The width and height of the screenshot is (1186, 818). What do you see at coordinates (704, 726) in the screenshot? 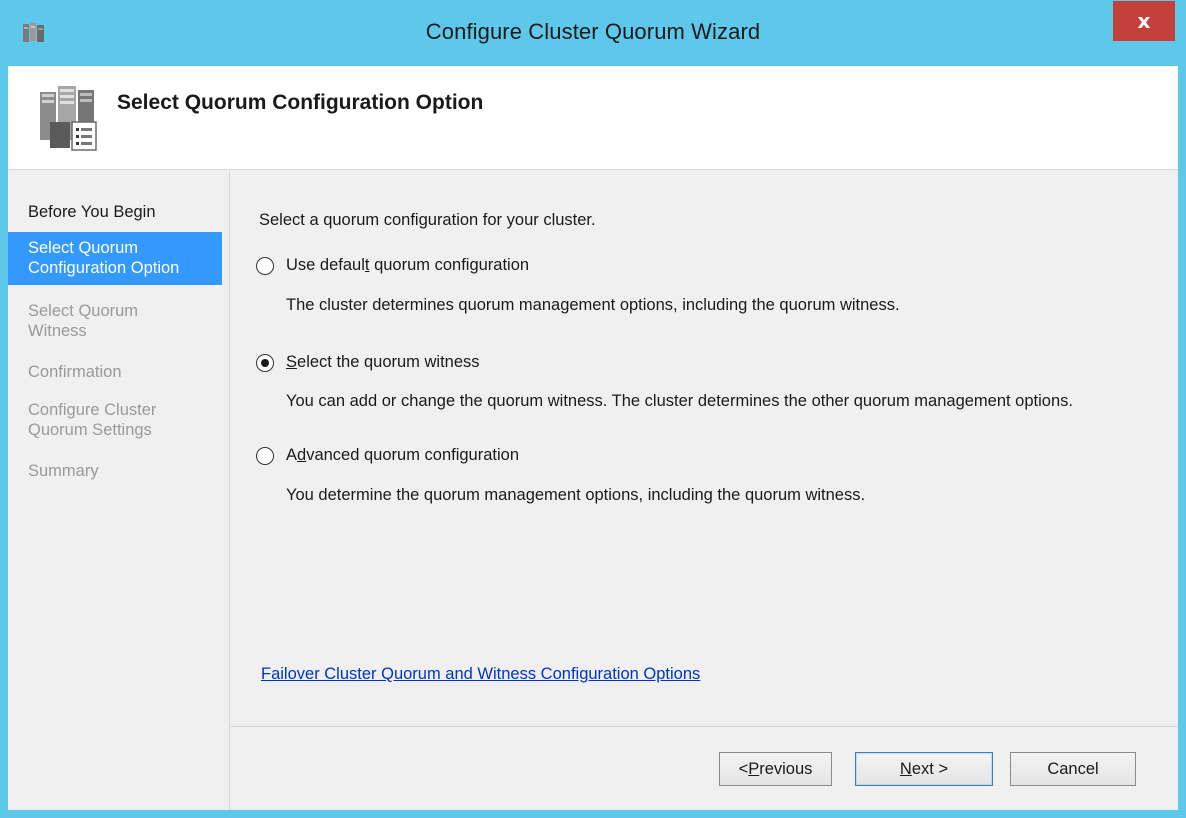
I see `footer-divider` at bounding box center [704, 726].